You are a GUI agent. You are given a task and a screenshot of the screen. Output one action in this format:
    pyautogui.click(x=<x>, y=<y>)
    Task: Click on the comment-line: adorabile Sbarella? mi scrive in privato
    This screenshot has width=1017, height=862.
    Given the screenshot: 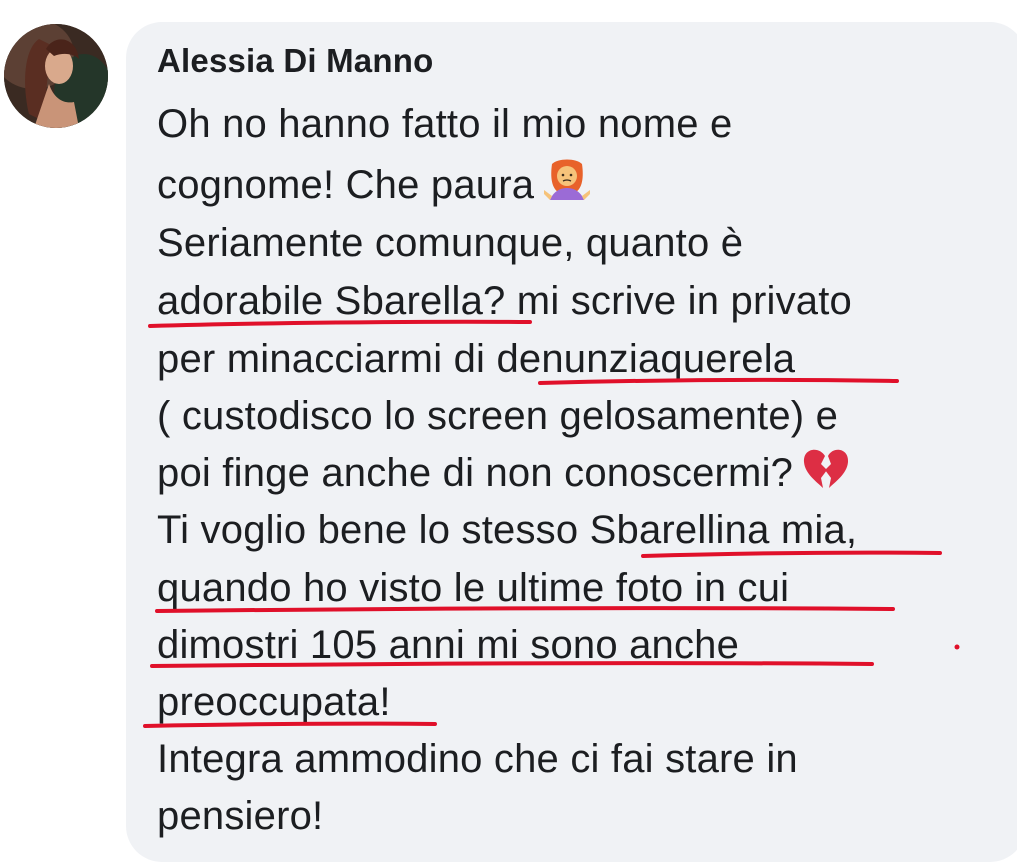 What is the action you would take?
    pyautogui.click(x=504, y=301)
    